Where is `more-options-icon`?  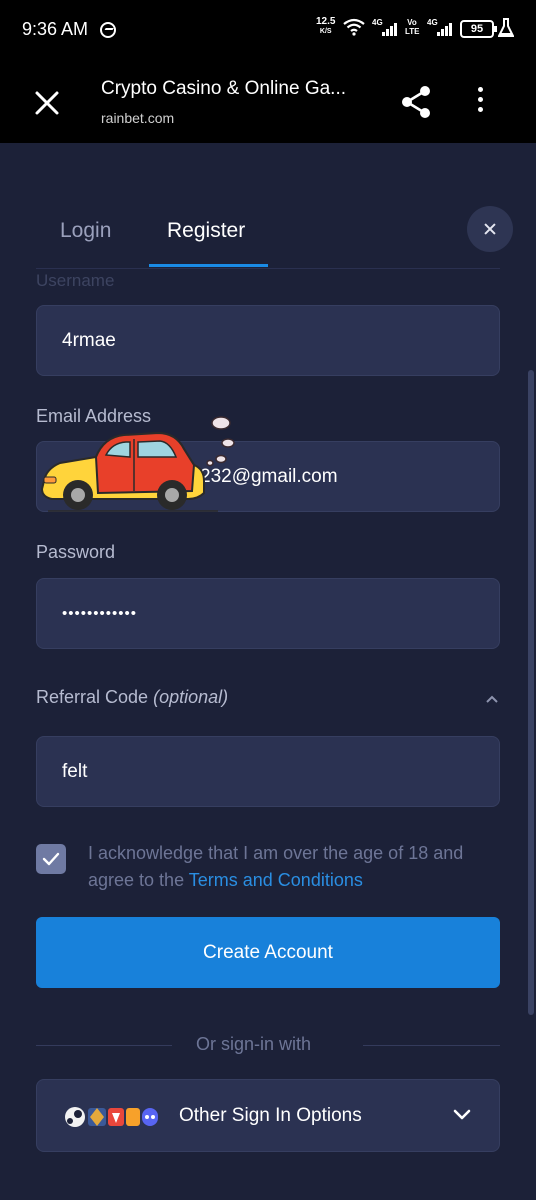
more-options-icon is located at coordinates (480, 102).